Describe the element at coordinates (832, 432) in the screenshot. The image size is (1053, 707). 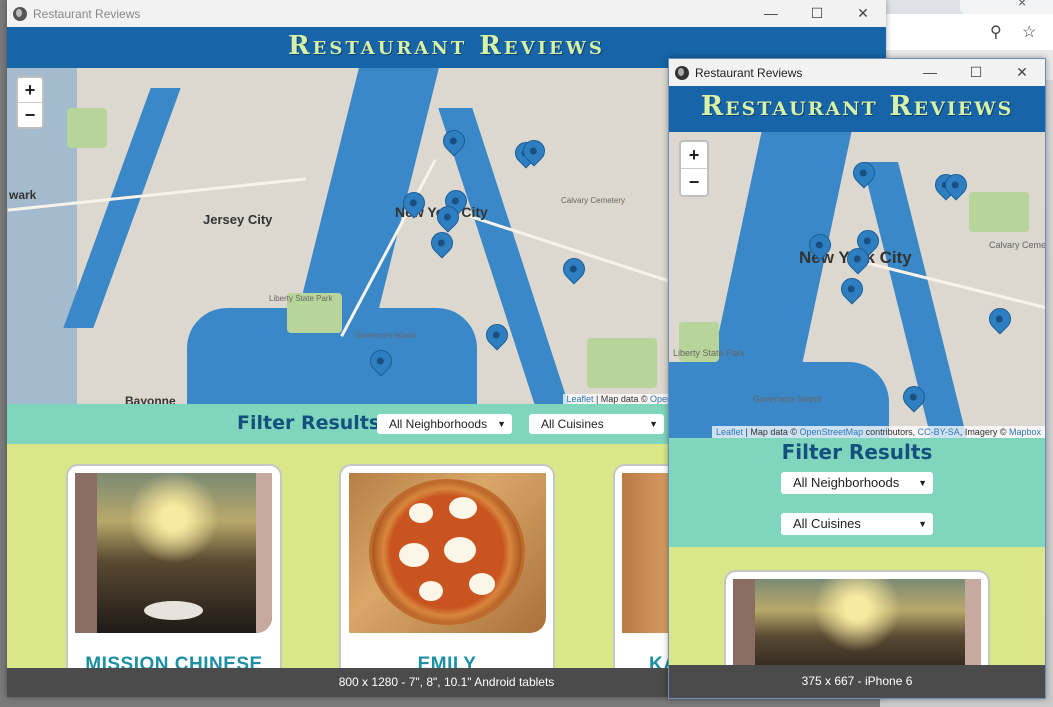
I see `osm-link: OpenStreetMap` at that location.